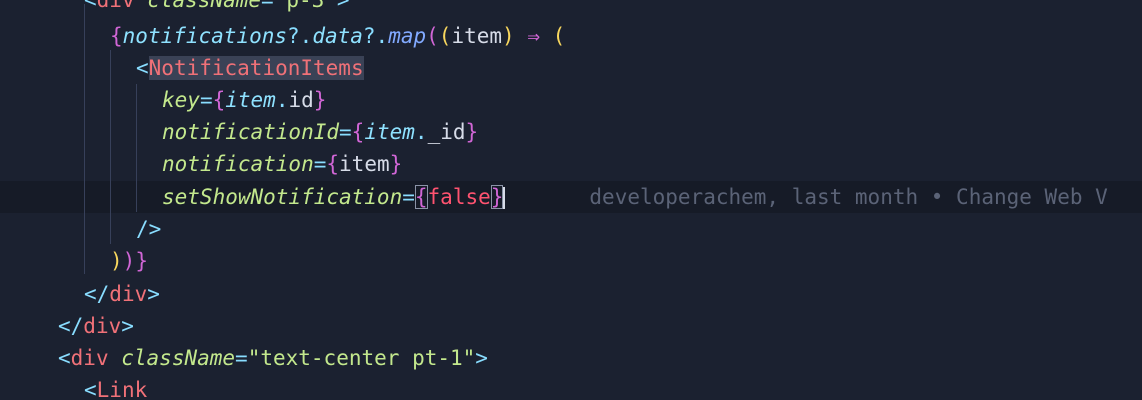  I want to click on code-text: <Link, so click(115, 387).